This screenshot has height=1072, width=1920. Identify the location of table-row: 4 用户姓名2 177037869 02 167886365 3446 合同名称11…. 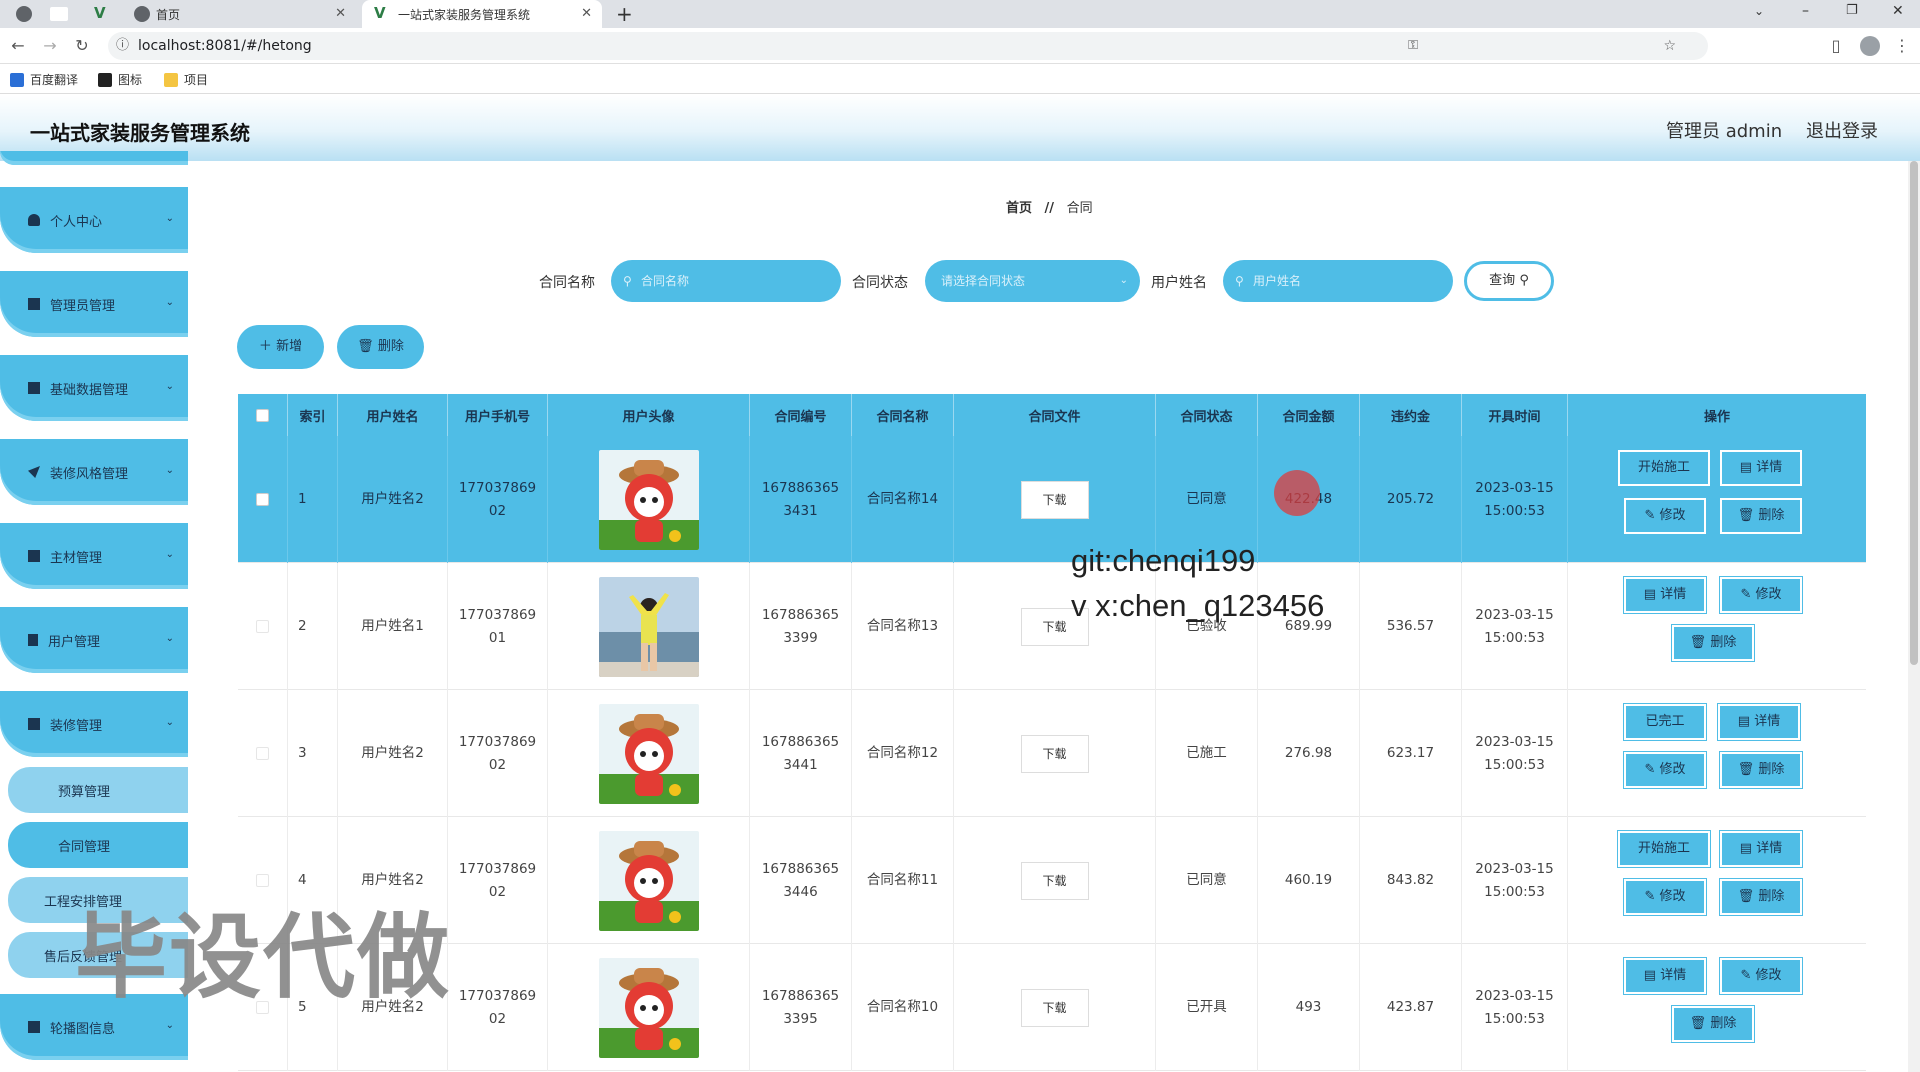
(1052, 880).